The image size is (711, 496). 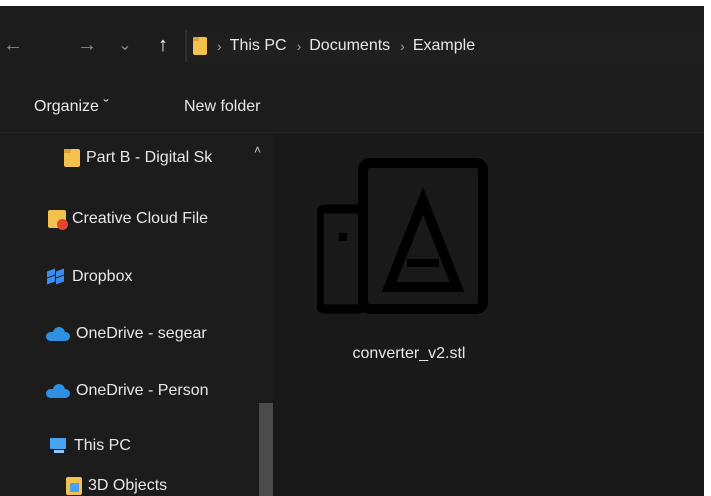 I want to click on forward-button: →, so click(x=87, y=45).